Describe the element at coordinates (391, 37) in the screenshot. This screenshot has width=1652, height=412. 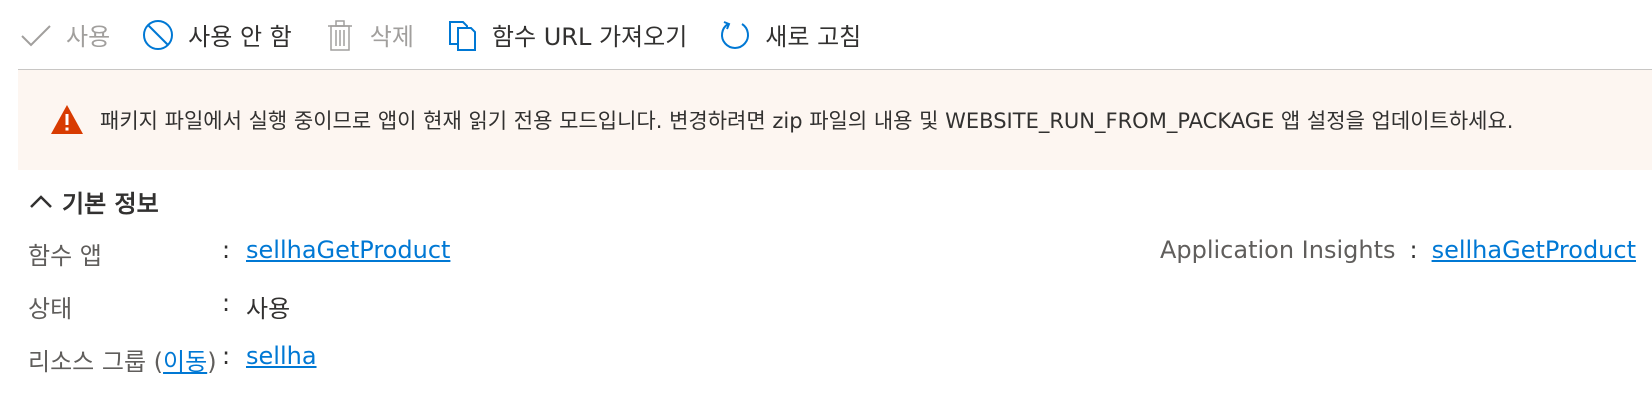
I see `delete-label: 삭제` at that location.